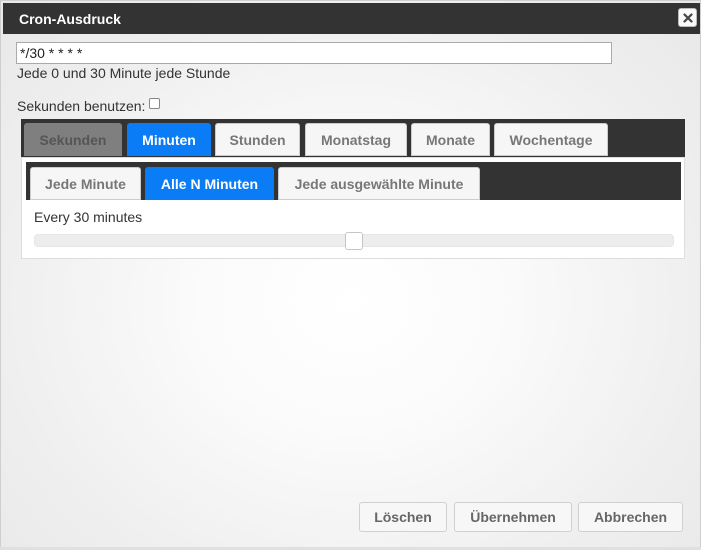  I want to click on tab-wochentage: Wochentage, so click(551, 139).